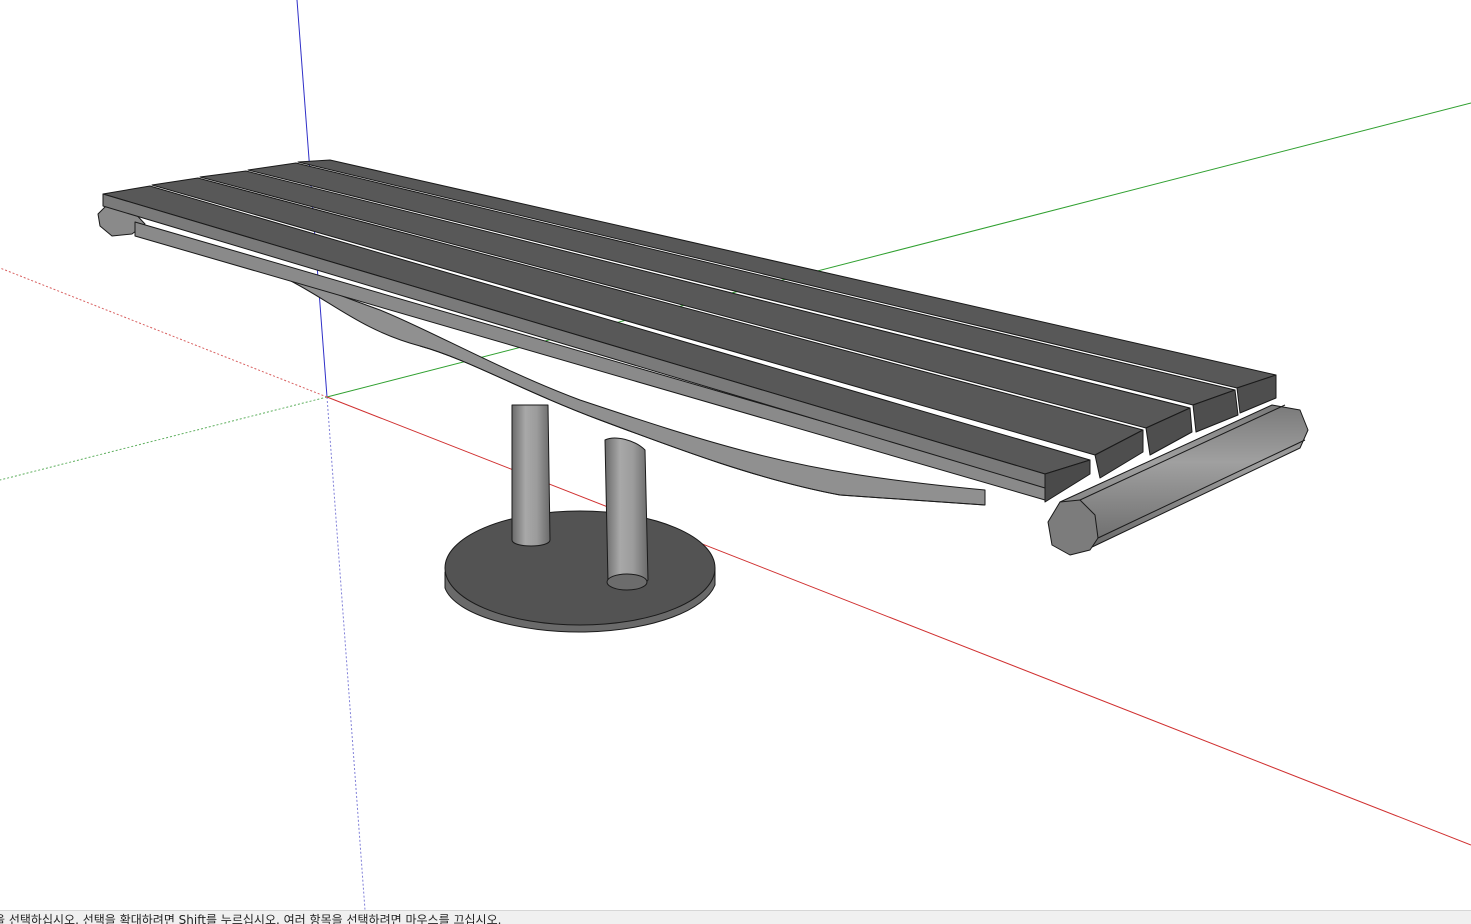 This screenshot has height=924, width=1471. Describe the element at coordinates (346, 653) in the screenshot. I see `z-axis-negative` at that location.